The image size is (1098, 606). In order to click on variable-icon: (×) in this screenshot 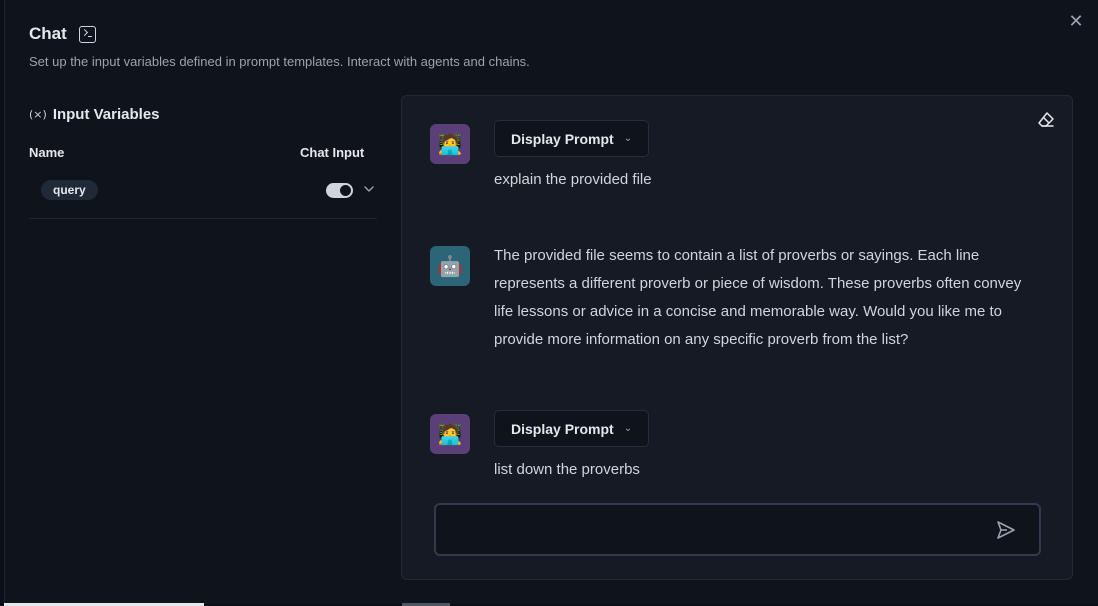, I will do `click(38, 114)`.